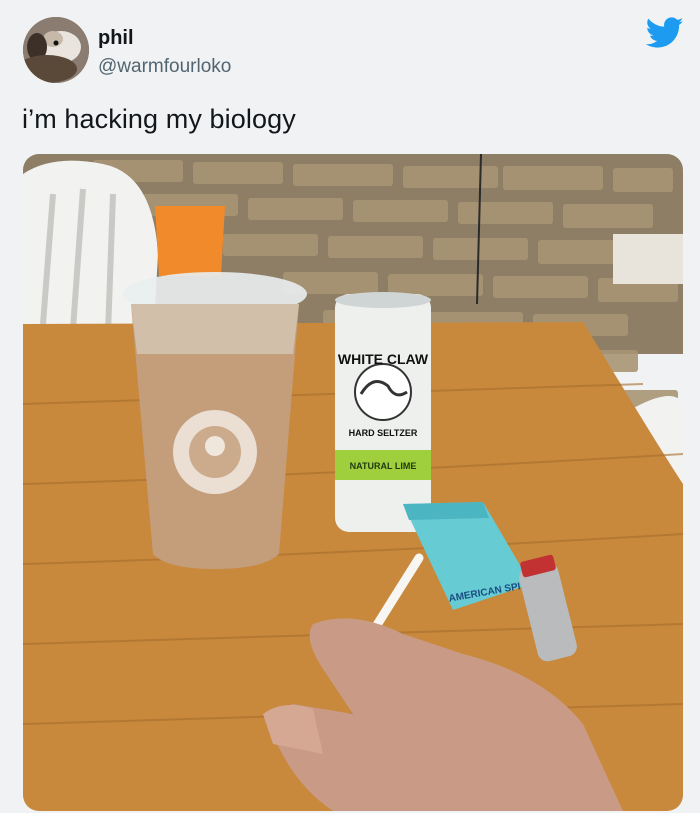 This screenshot has width=700, height=813. Describe the element at coordinates (190, 241) in the screenshot. I see `orange-cup` at that location.